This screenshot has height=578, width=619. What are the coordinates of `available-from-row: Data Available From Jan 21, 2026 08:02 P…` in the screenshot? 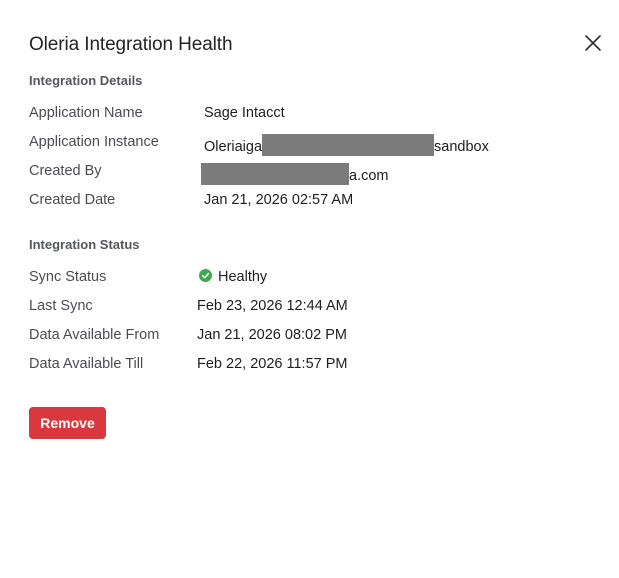 It's located at (309, 337).